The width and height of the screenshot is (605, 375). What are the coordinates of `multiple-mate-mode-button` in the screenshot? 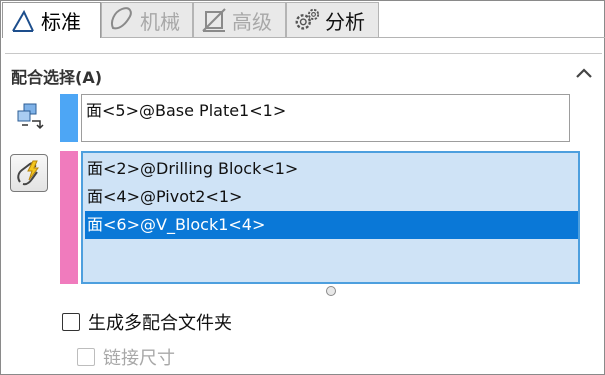 It's located at (29, 173).